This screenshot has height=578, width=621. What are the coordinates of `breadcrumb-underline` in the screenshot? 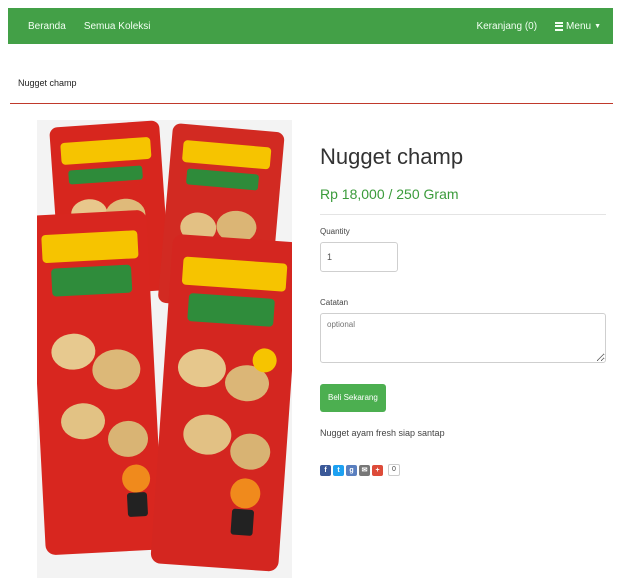 It's located at (311, 103).